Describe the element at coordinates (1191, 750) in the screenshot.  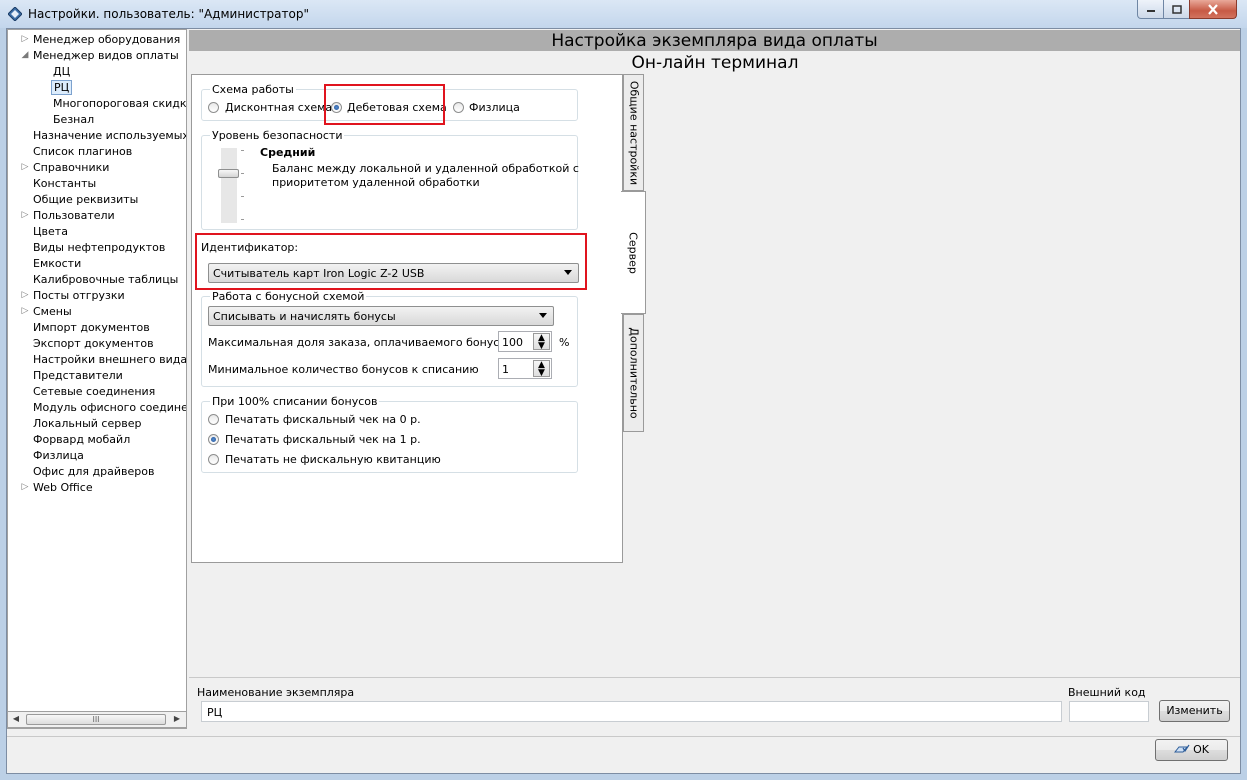
I see `ok-button: OK` at that location.